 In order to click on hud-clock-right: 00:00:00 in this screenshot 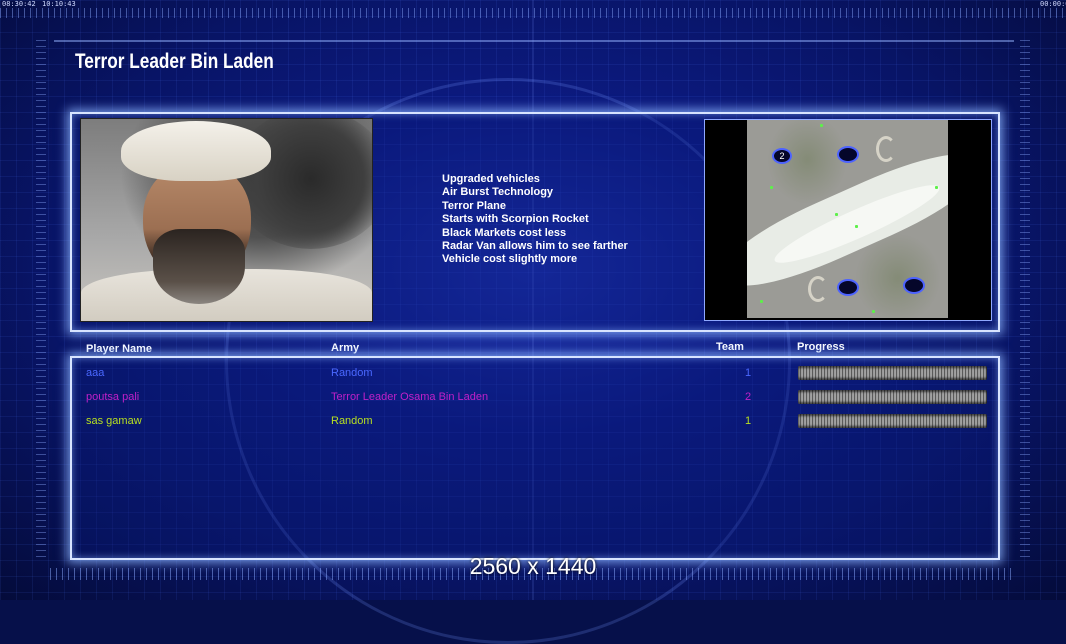, I will do `click(1053, 4)`.